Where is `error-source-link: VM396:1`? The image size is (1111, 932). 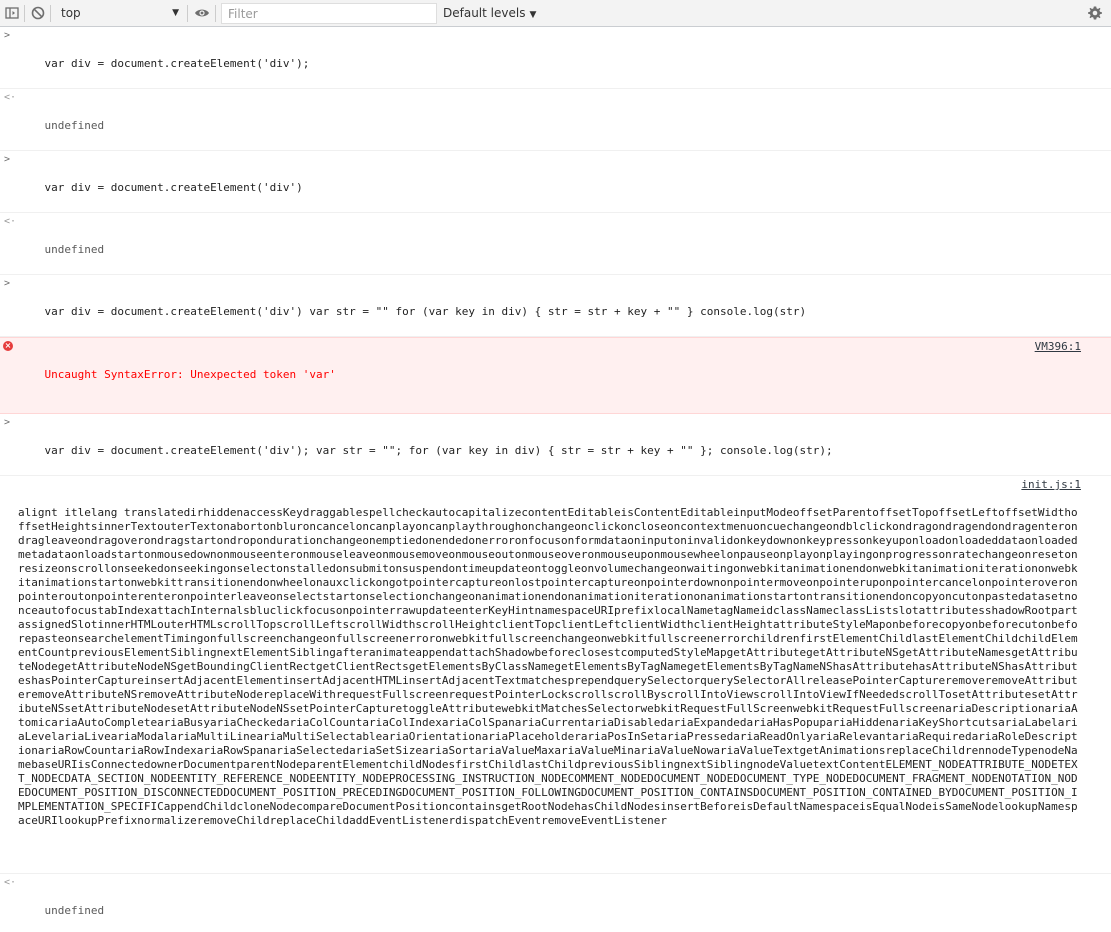 error-source-link: VM396:1 is located at coordinates (1058, 347).